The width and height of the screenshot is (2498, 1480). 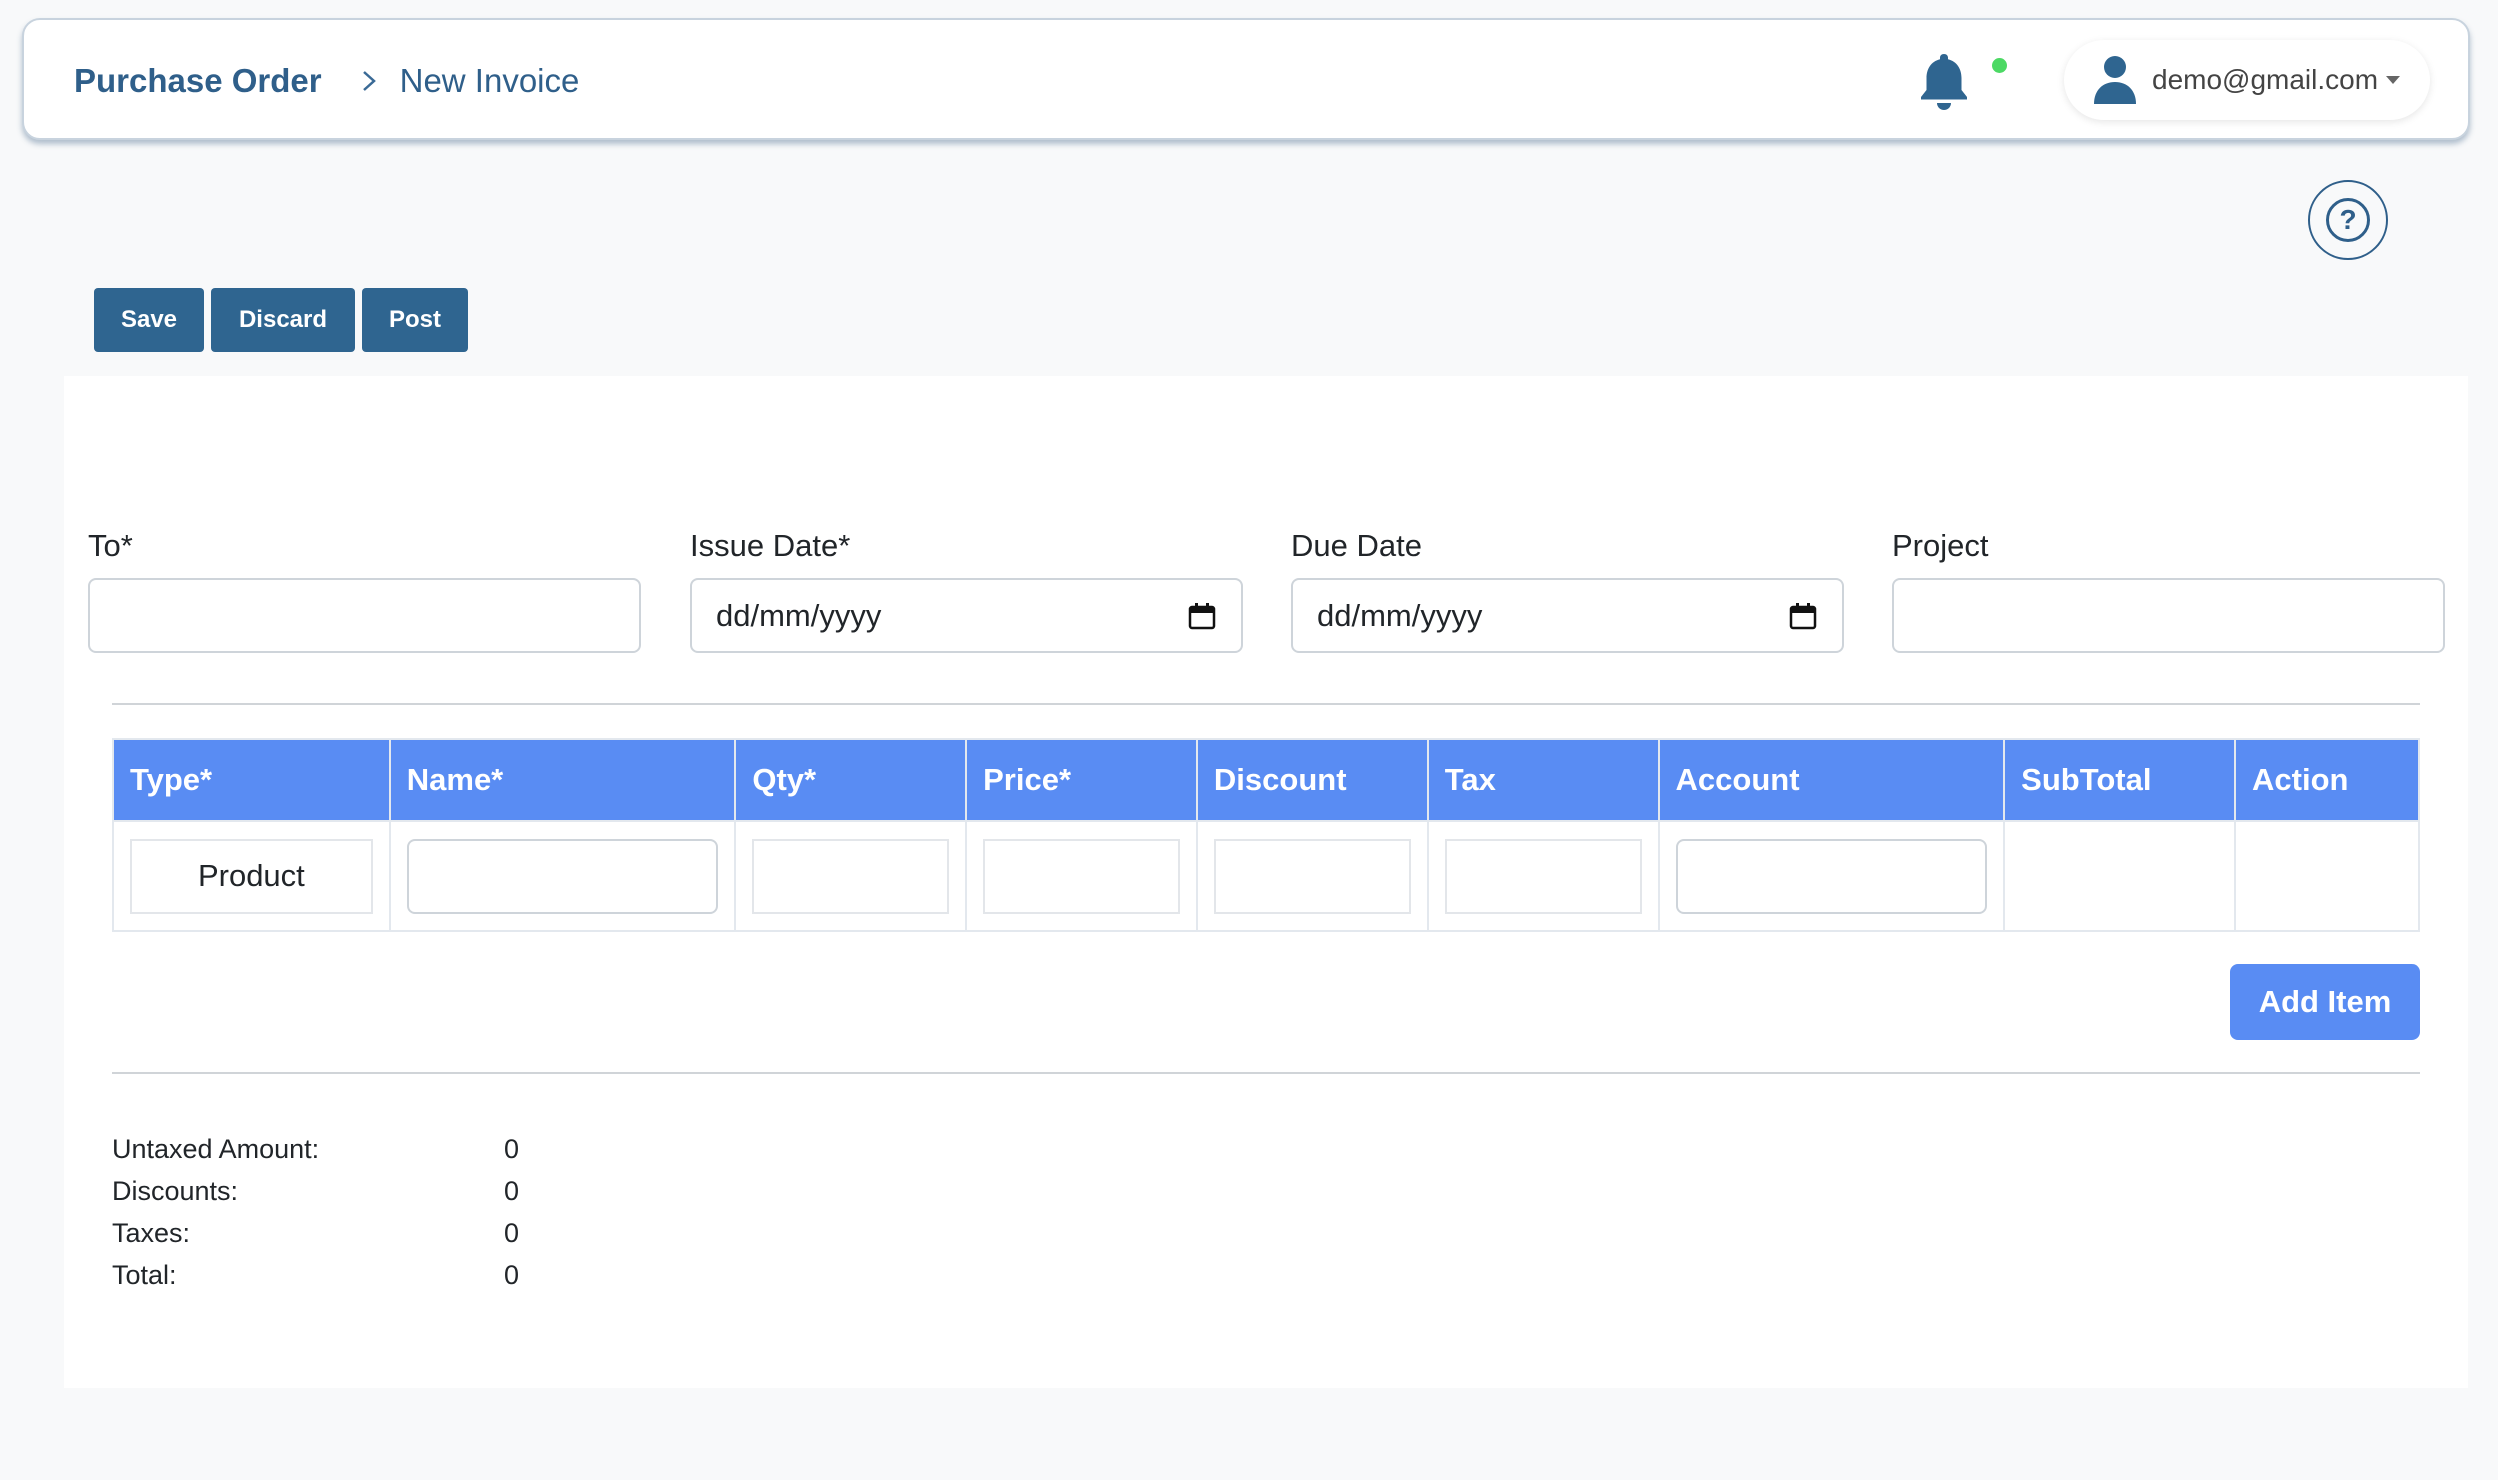 I want to click on due-date-placeholder: dd/mm/yyyy, so click(x=1400, y=615).